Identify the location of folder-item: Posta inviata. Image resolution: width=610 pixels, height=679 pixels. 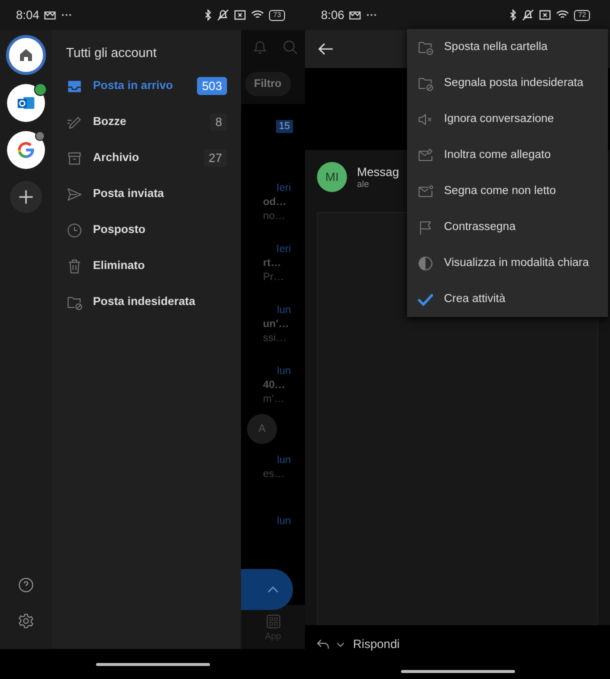
(146, 194).